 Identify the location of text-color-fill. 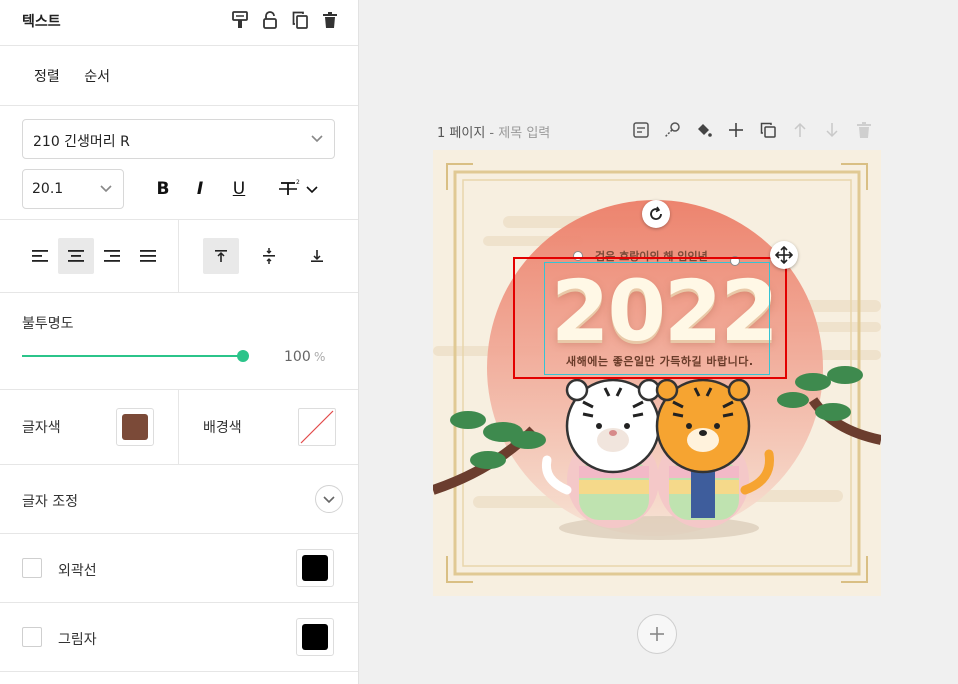
(135, 427).